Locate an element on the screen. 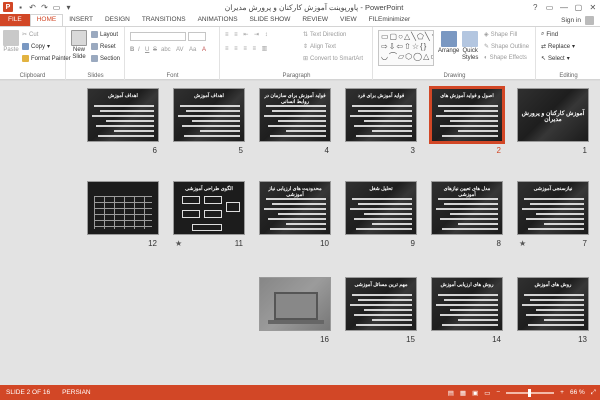 This screenshot has height=400, width=600. quick-styles-button: Quick Styles is located at coordinates (470, 46).